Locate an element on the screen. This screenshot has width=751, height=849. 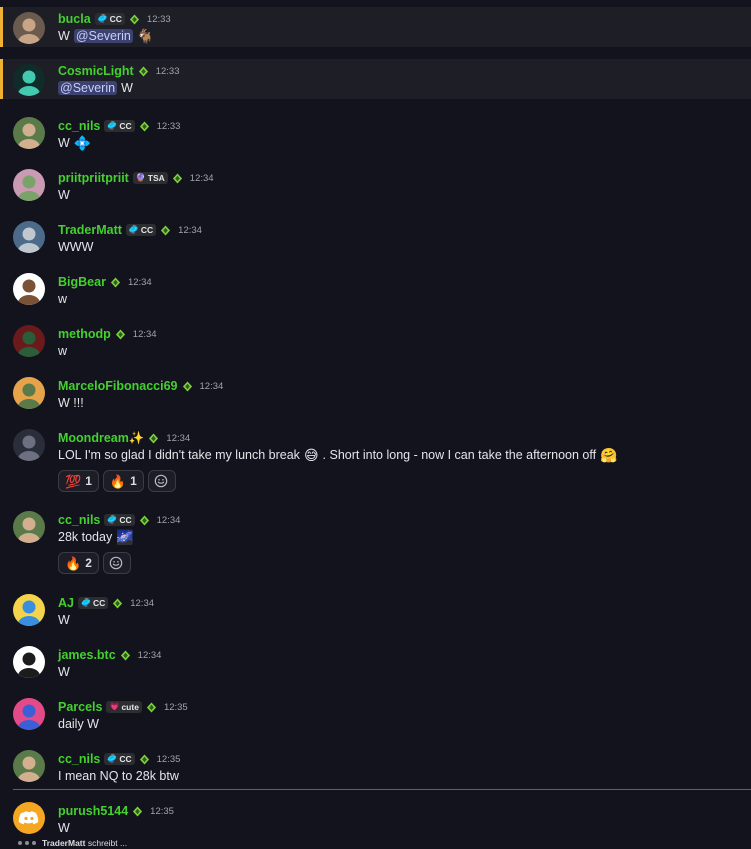
username: Parcels is located at coordinates (80, 707).